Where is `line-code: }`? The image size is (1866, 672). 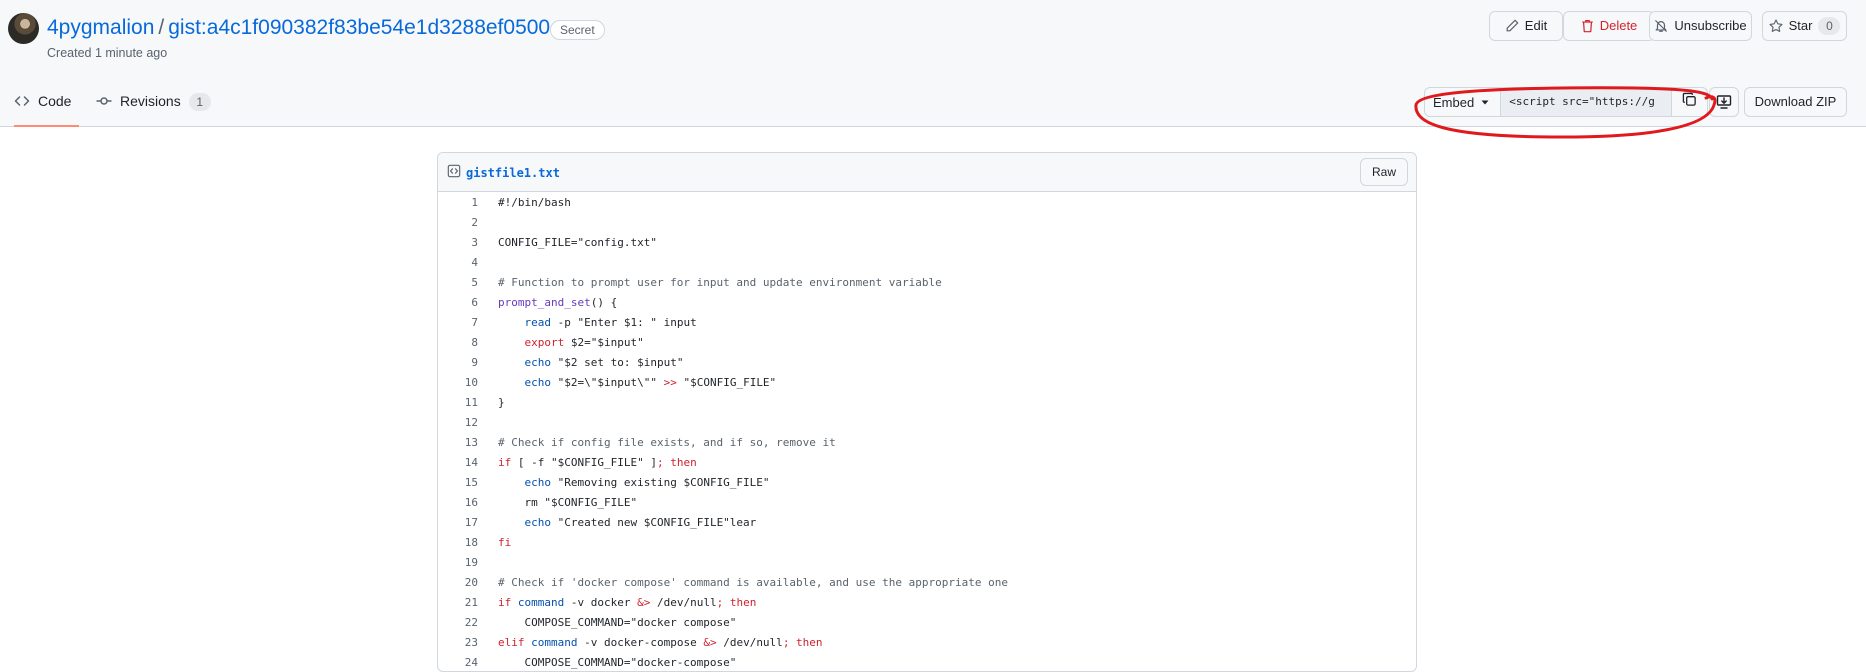
line-code: } is located at coordinates (501, 403).